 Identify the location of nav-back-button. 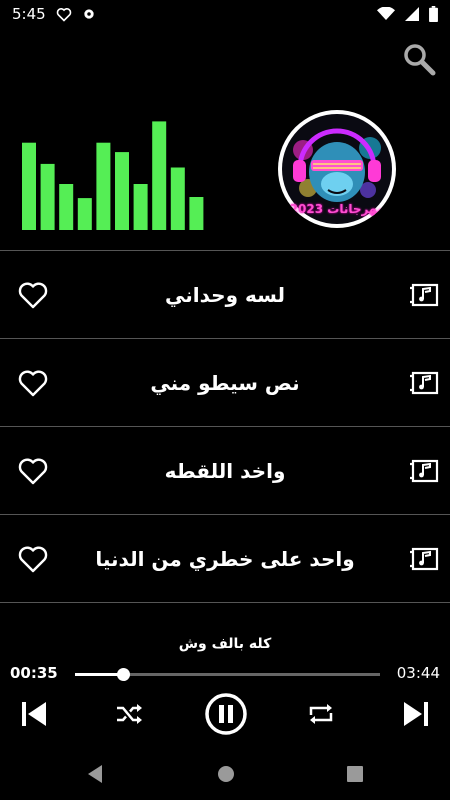
(95, 776).